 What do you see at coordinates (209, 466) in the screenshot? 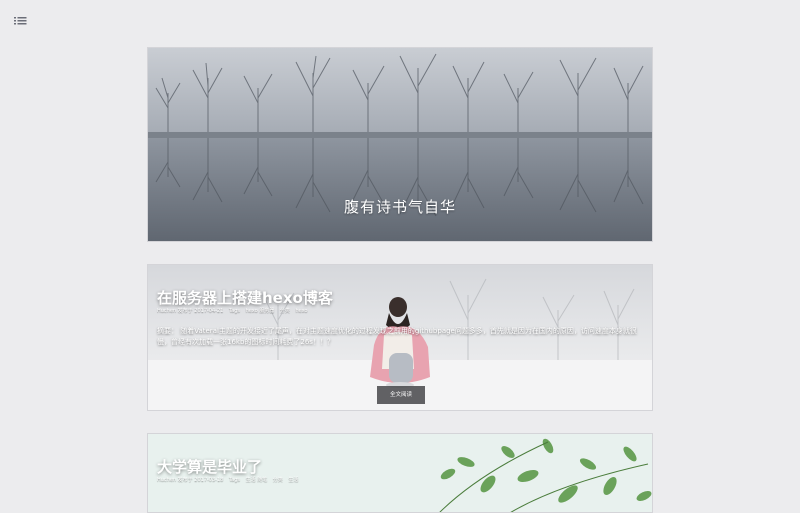
I see `post-title: 大学算是毕业了` at bounding box center [209, 466].